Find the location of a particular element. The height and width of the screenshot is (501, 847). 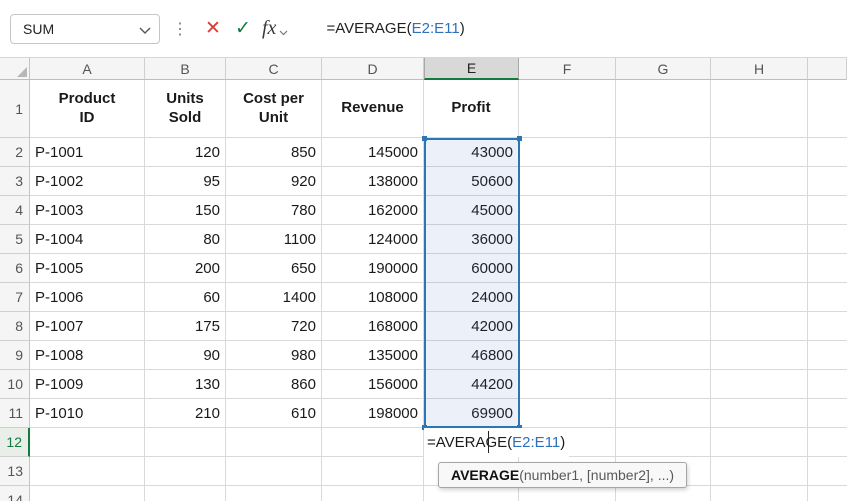

row-header: 9 is located at coordinates (15, 355).